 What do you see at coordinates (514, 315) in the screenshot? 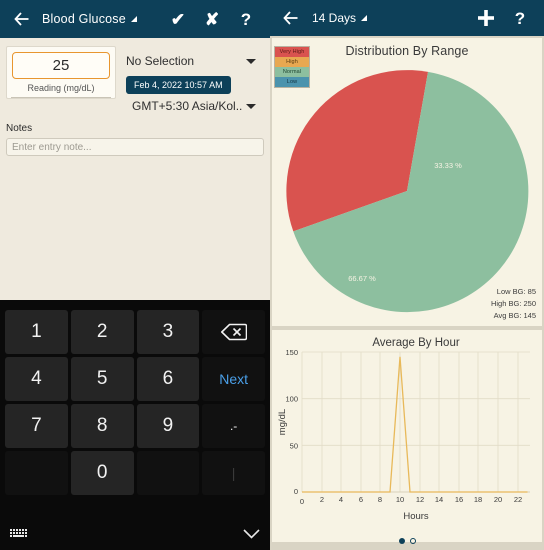
I see `stat-avg-bg: Avg BG: 145` at bounding box center [514, 315].